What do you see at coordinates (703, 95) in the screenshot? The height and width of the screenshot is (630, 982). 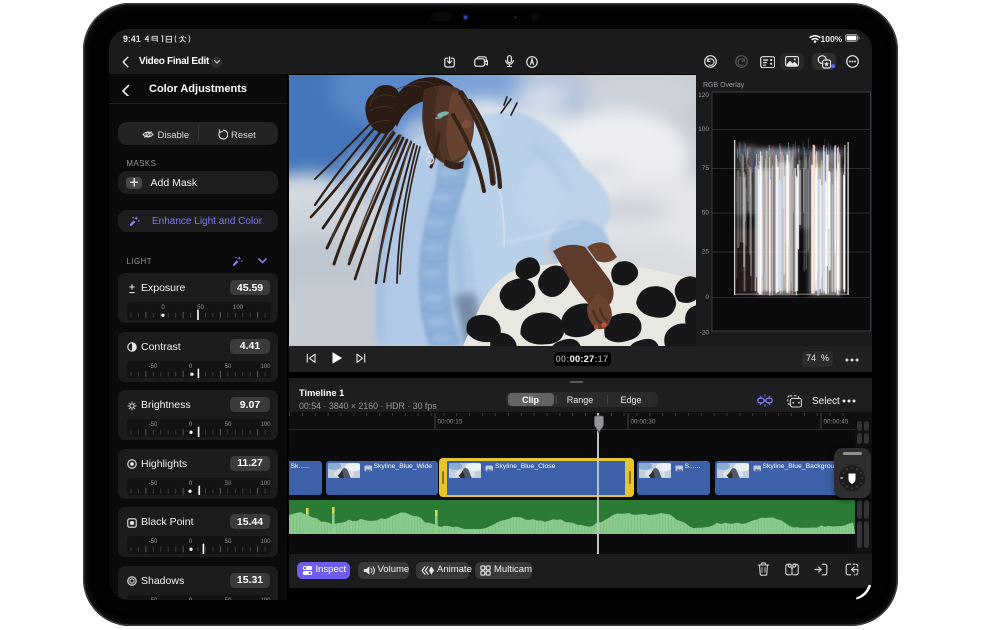 I see `svg-text: 120` at bounding box center [703, 95].